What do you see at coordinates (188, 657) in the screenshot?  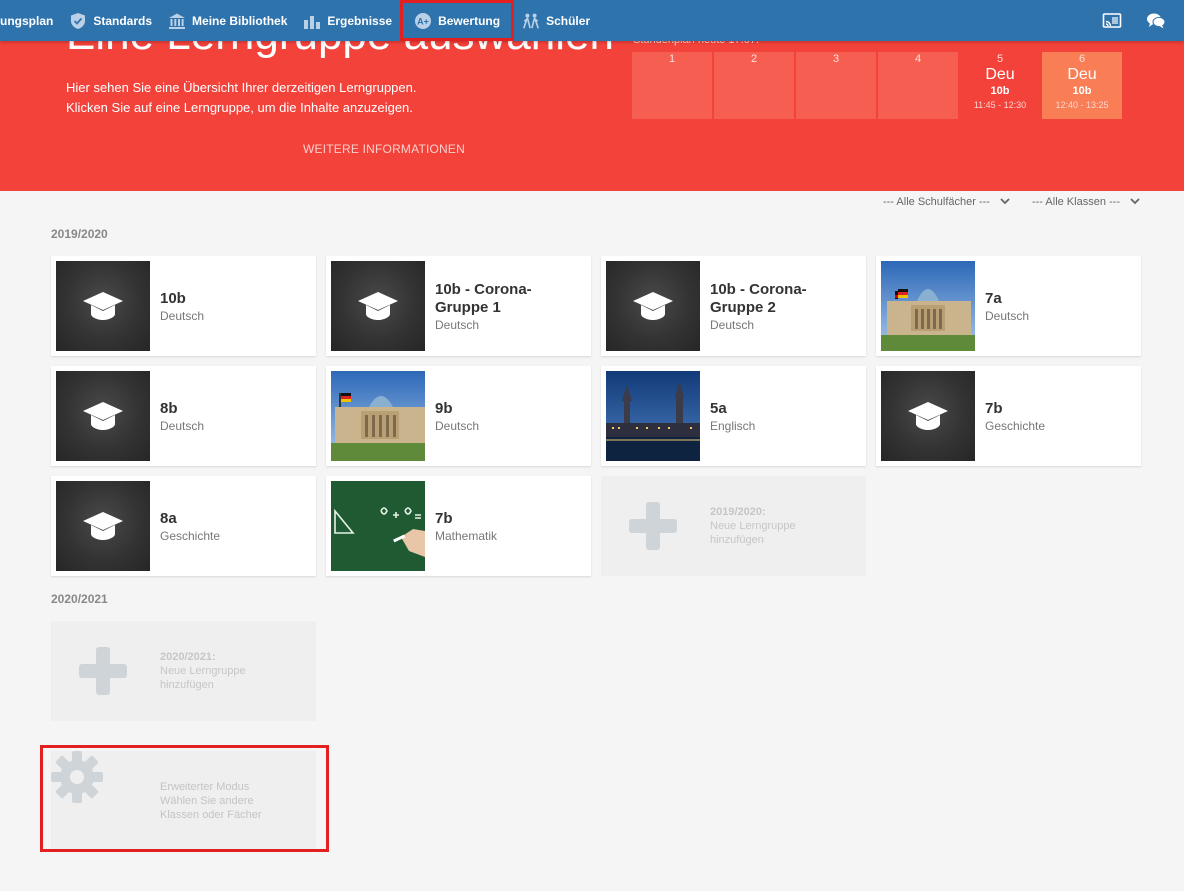 I see `add-label-line-1: 2020/2021:` at bounding box center [188, 657].